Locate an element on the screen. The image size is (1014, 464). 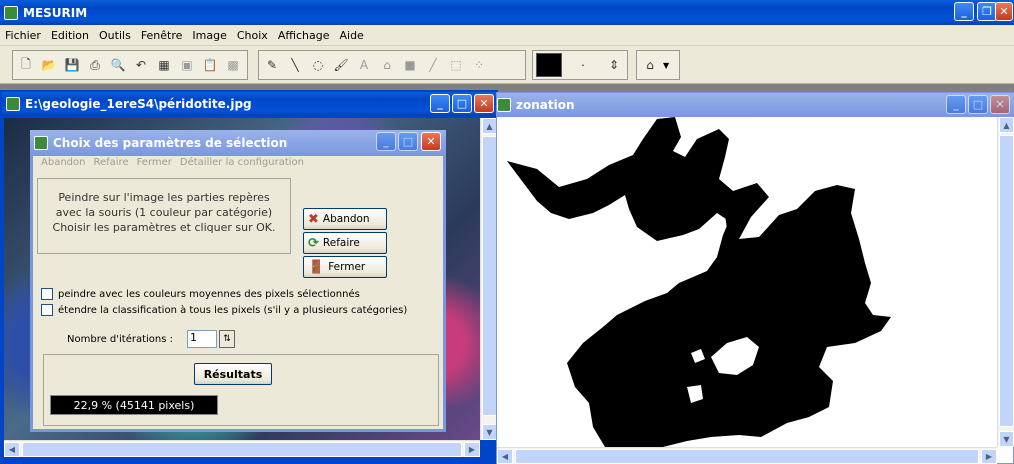
image-window-titlebar: E:\geologie_1ereS4\péridotite.jpg _ □ ✕ is located at coordinates (249, 104).